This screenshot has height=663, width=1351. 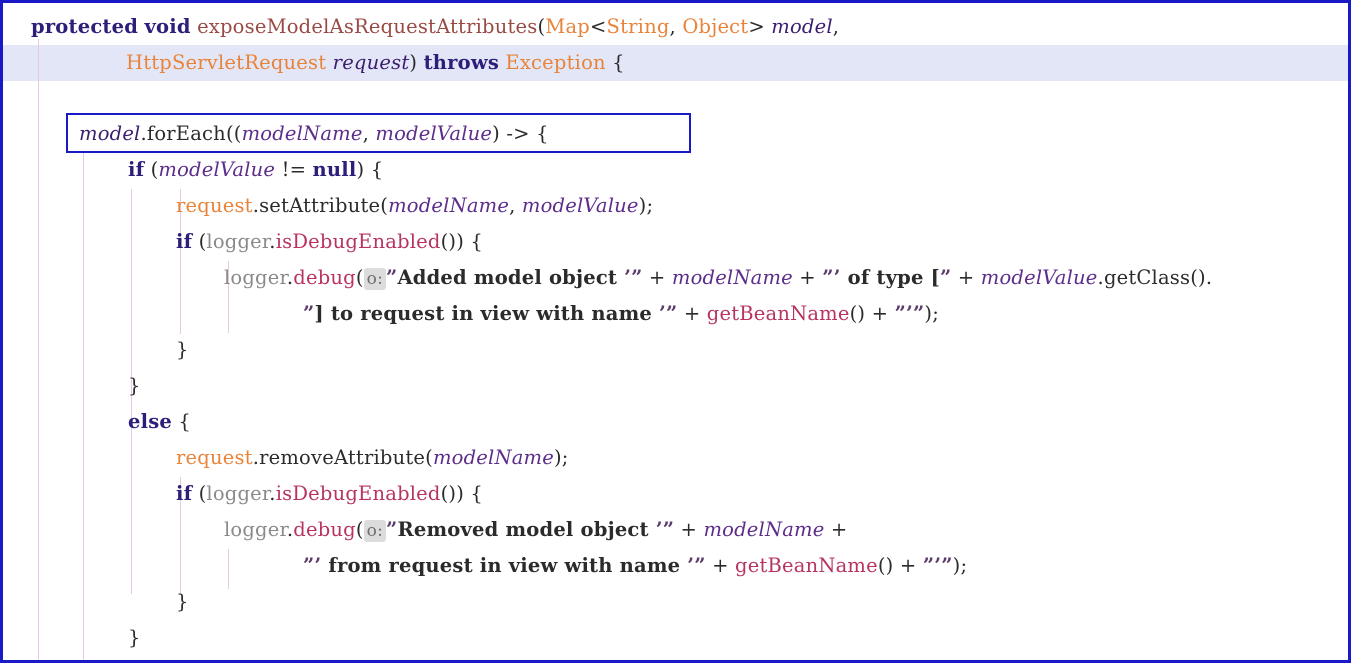 What do you see at coordinates (167, 26) in the screenshot?
I see `code-token: void` at bounding box center [167, 26].